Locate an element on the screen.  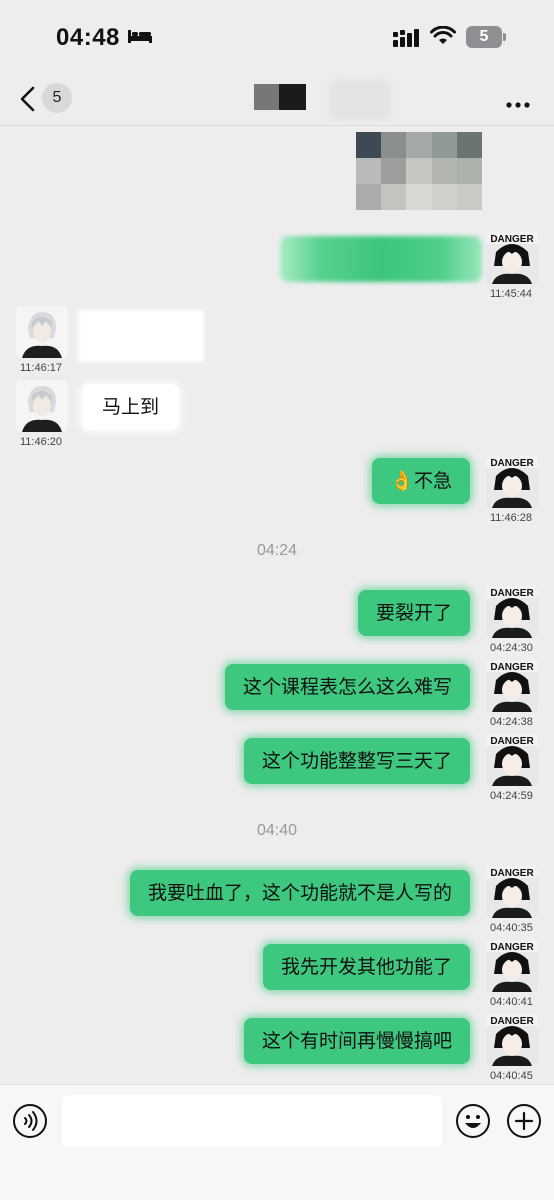
message-bubble: 这个有时间再慢慢搞吧 is located at coordinates (356, 1041).